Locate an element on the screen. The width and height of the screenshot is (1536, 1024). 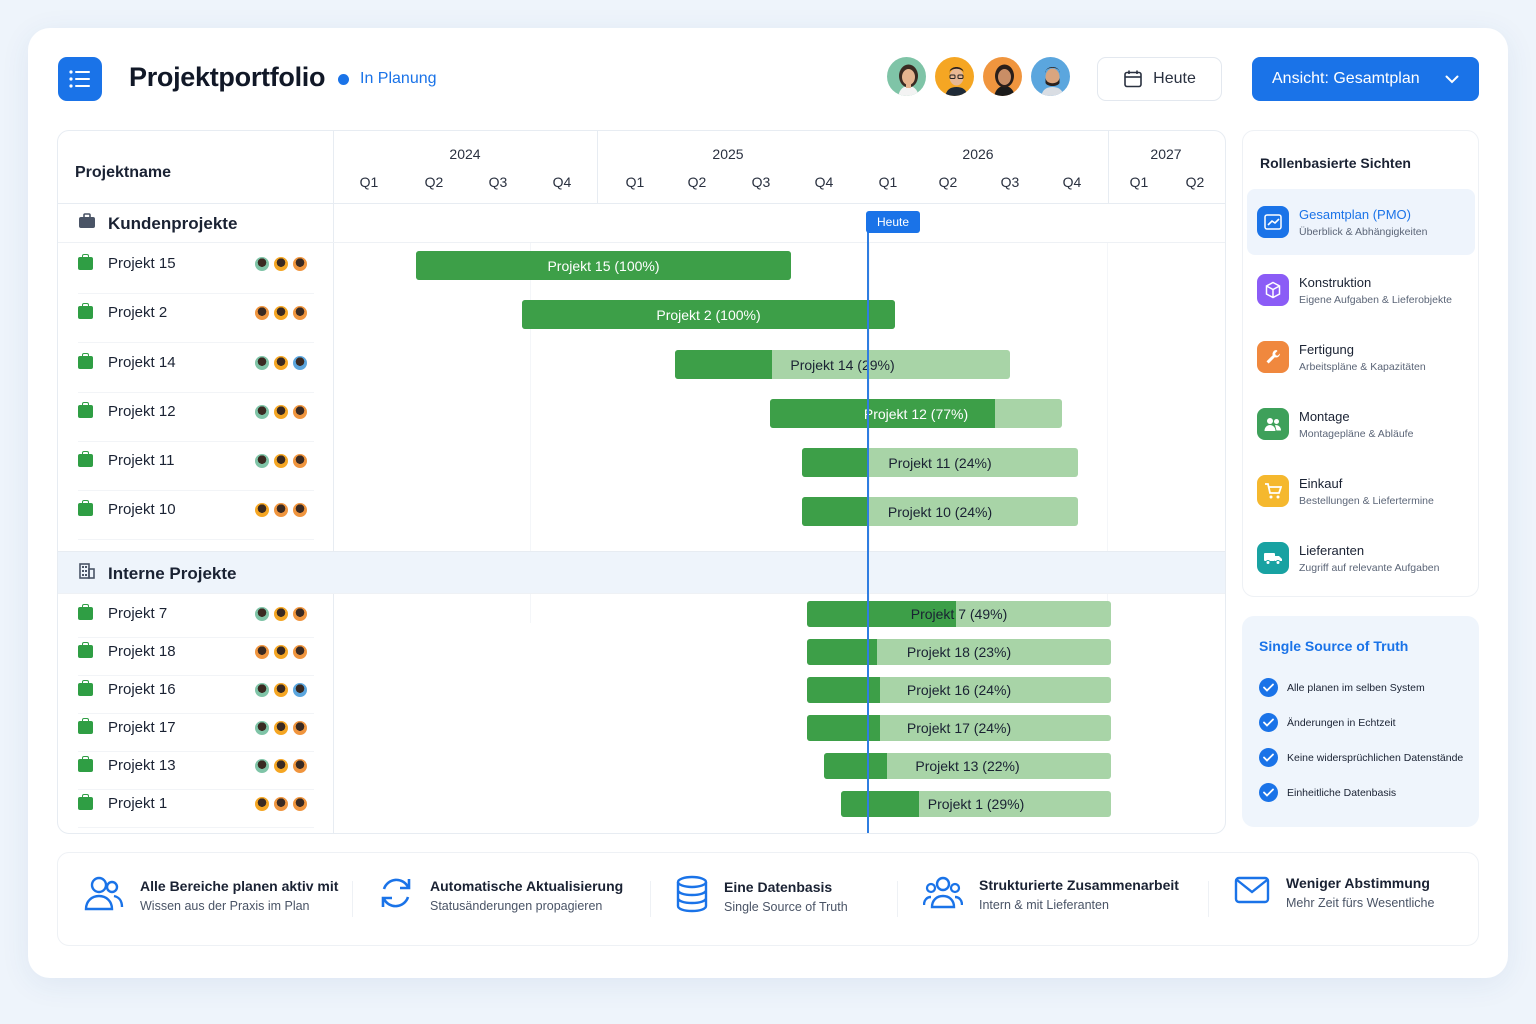
project-row-label: Projekt 2 is located at coordinates (123, 312).